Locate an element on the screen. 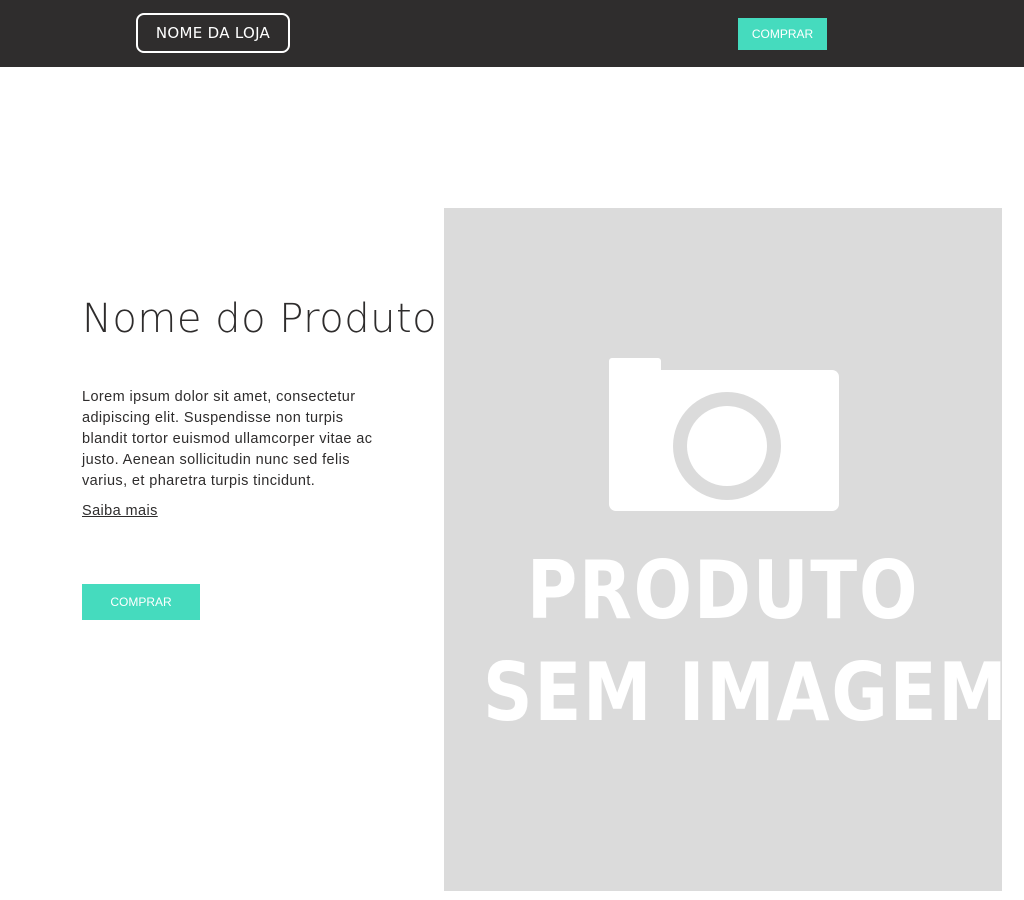 The height and width of the screenshot is (900, 1024). top-bar: NOME DA LOJA COMPRAR is located at coordinates (512, 33).